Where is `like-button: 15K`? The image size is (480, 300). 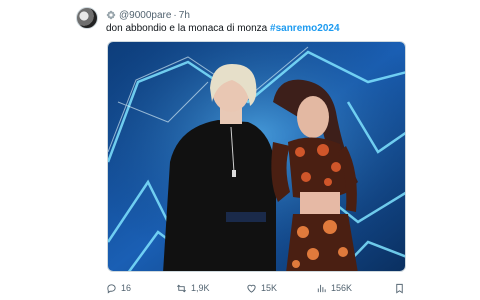 like-button: 15K is located at coordinates (261, 288).